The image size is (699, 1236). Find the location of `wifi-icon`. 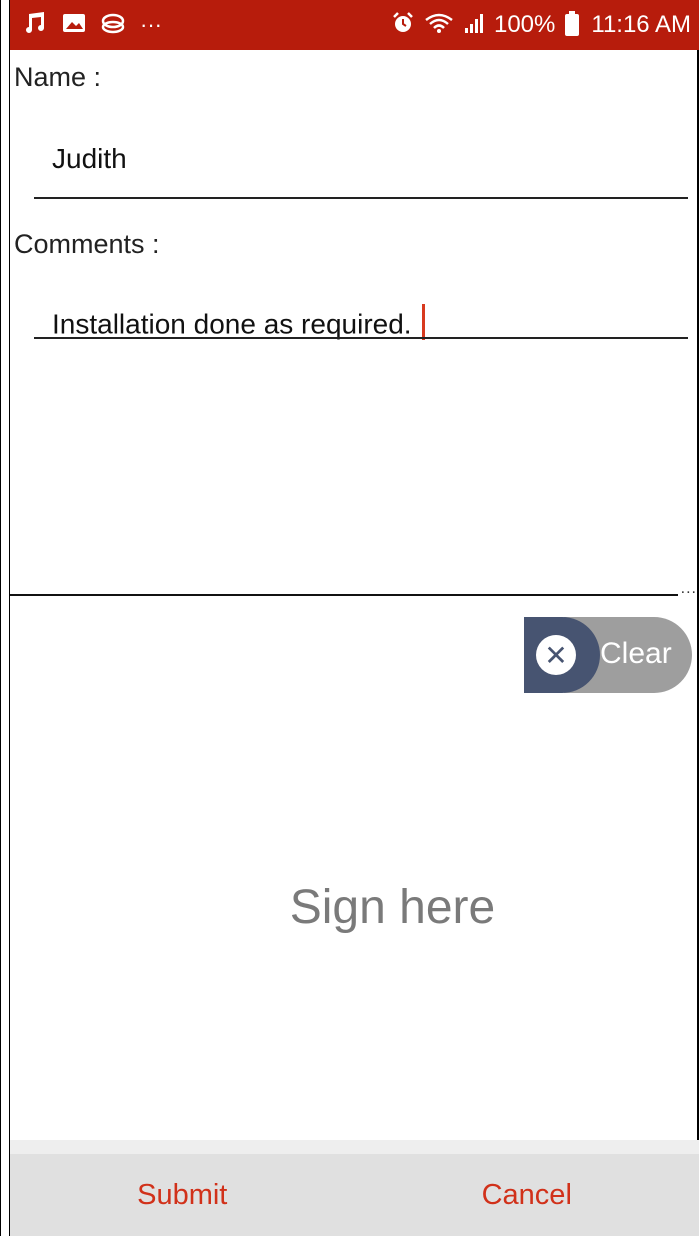

wifi-icon is located at coordinates (439, 25).